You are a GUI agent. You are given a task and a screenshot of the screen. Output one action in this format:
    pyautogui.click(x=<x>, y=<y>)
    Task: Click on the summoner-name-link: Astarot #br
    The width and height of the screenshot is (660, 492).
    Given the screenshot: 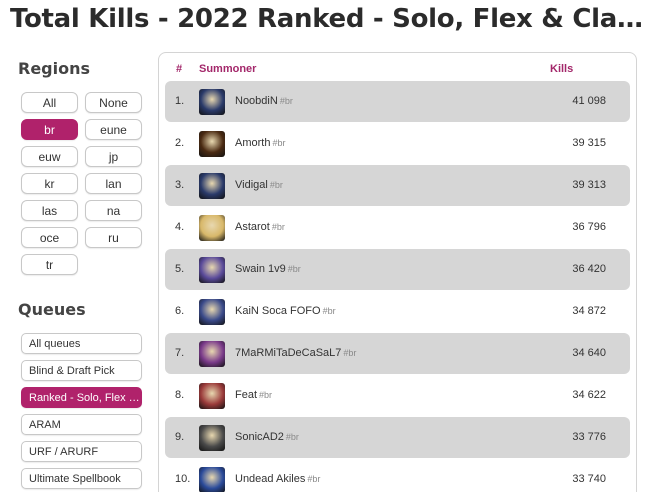 What is the action you would take?
    pyautogui.click(x=260, y=227)
    